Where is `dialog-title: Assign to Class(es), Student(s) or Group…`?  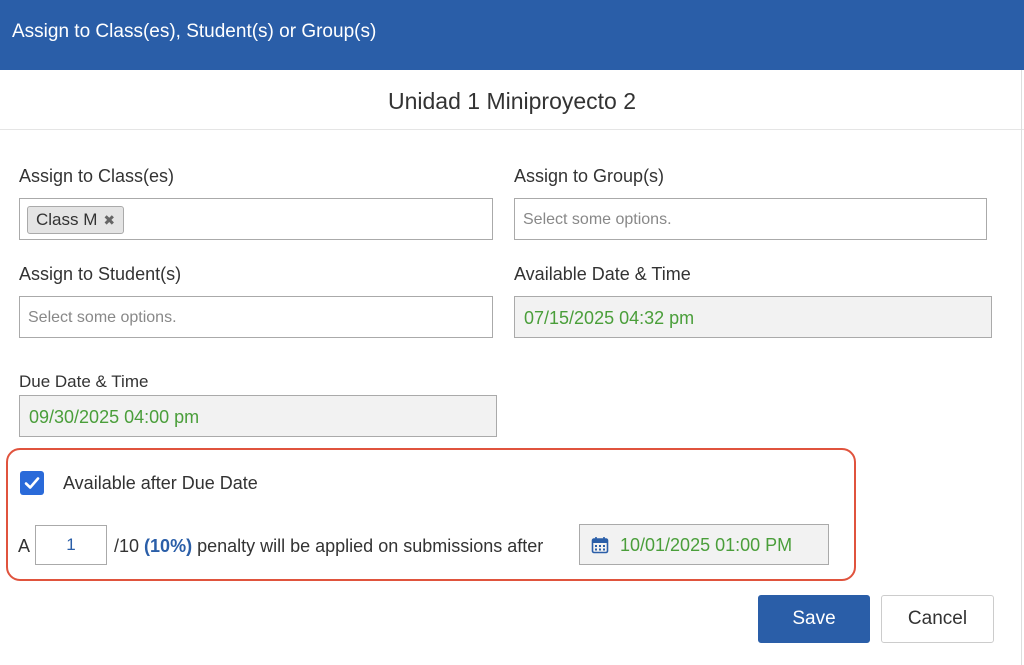
dialog-title: Assign to Class(es), Student(s) or Group… is located at coordinates (194, 31).